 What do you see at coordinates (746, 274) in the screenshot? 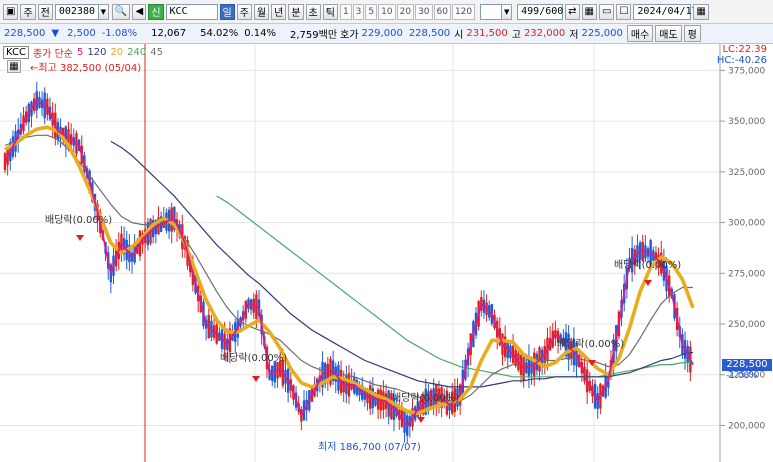
I see `y-tick-label: 275,000` at bounding box center [746, 274].